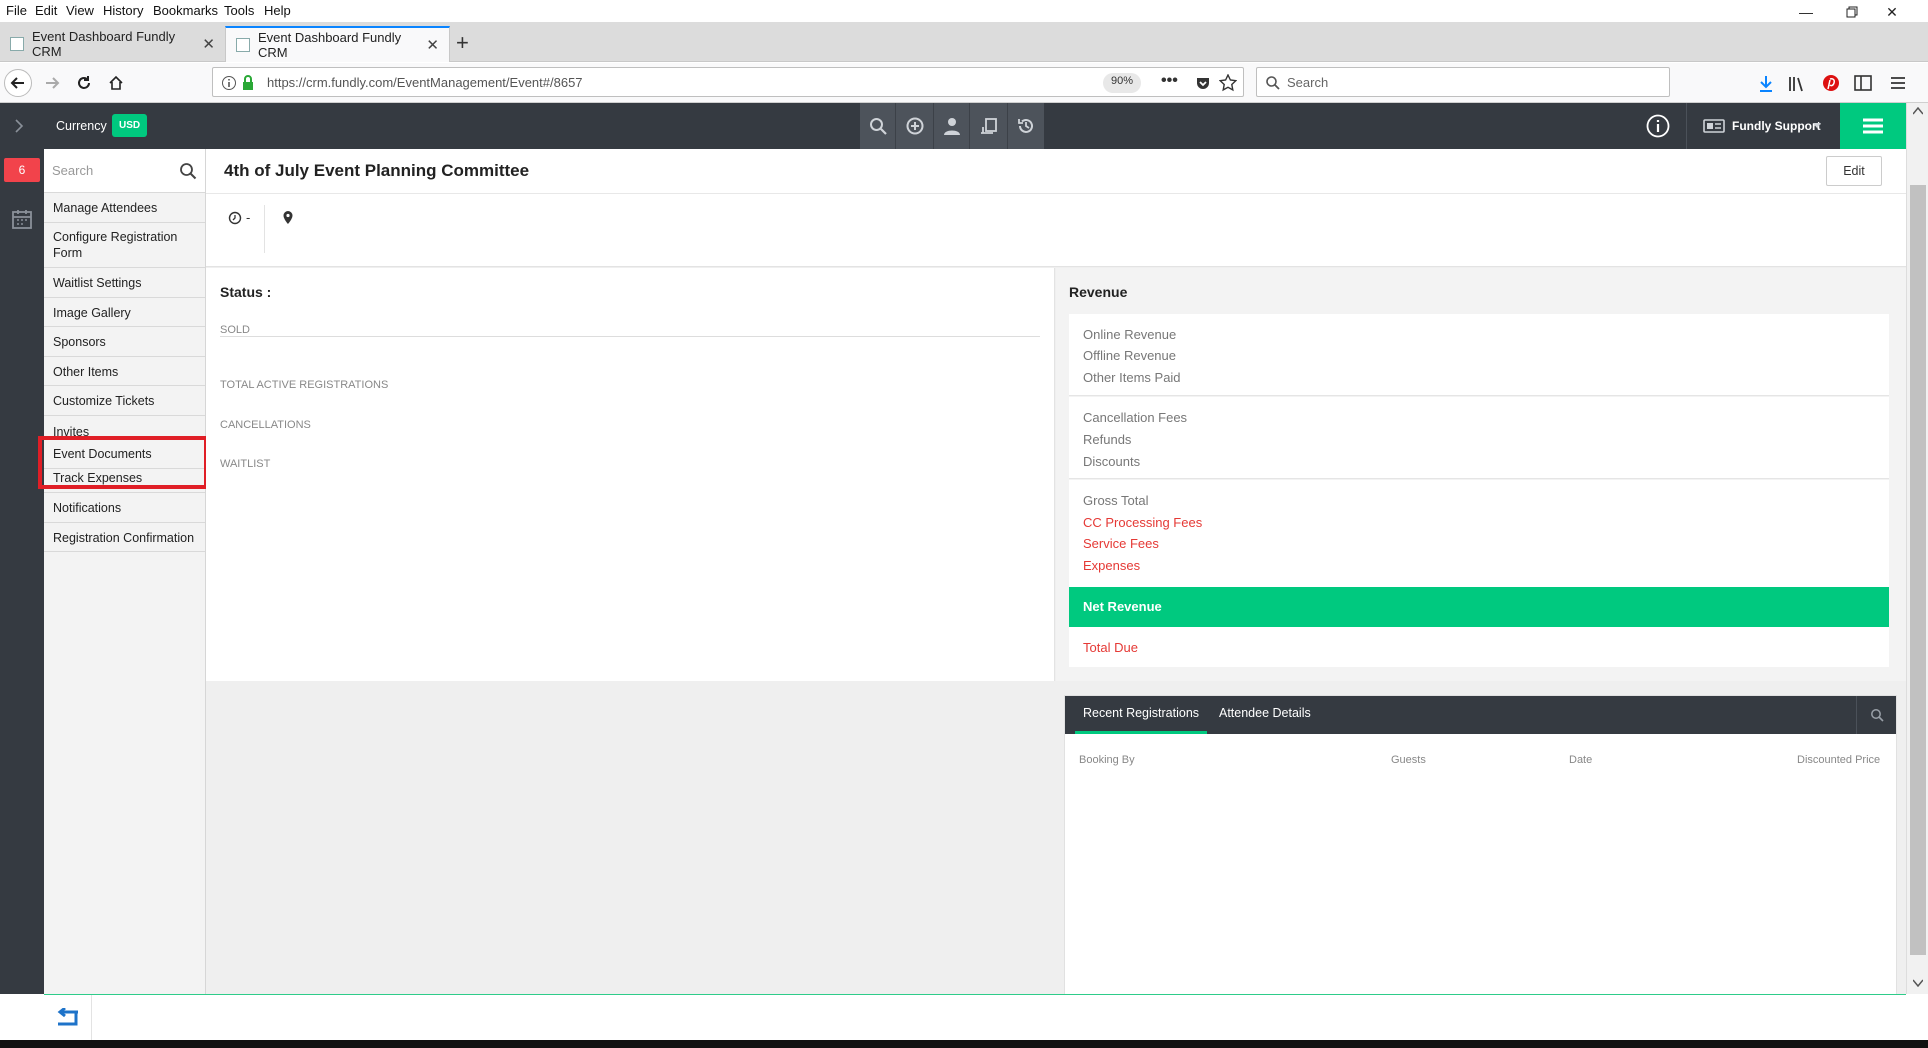 This screenshot has height=1048, width=1928. I want to click on minimize-button: —, so click(1806, 12).